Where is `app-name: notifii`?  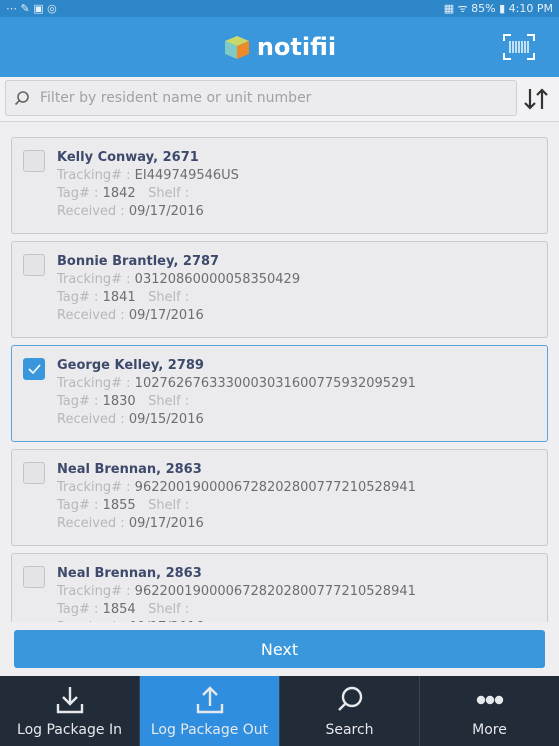
app-name: notifii is located at coordinates (296, 47).